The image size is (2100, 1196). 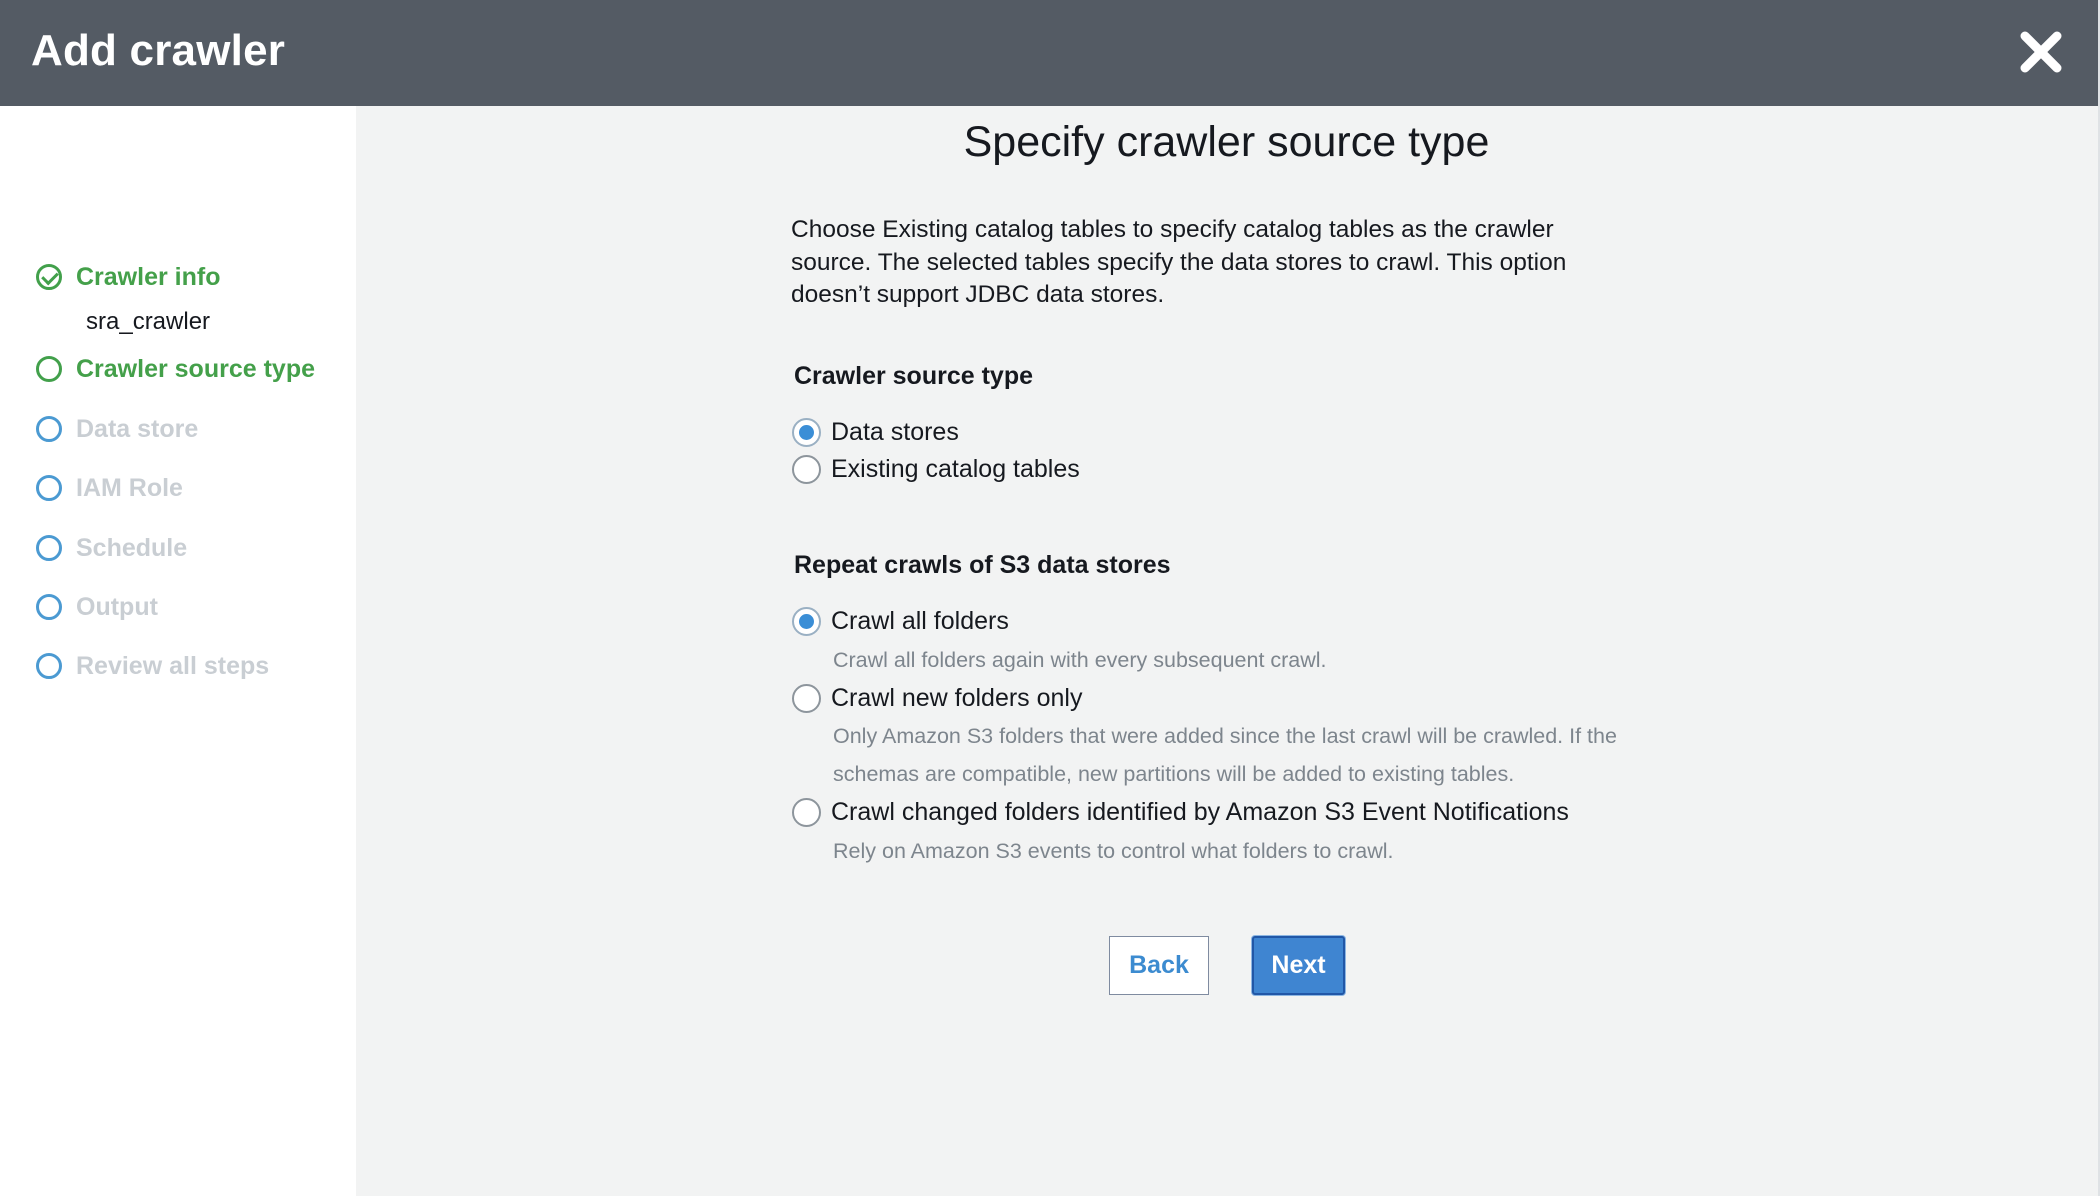 I want to click on radio-data-stores: Data stores, so click(x=875, y=432).